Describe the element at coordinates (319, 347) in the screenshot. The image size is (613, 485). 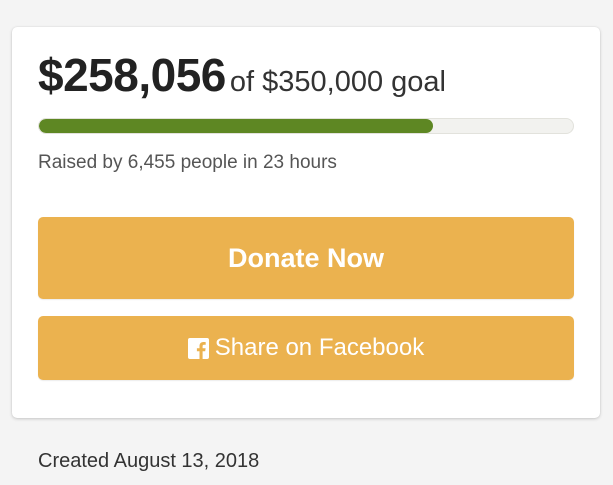
I see `share-on-facebook-label: Share on Facebook` at that location.